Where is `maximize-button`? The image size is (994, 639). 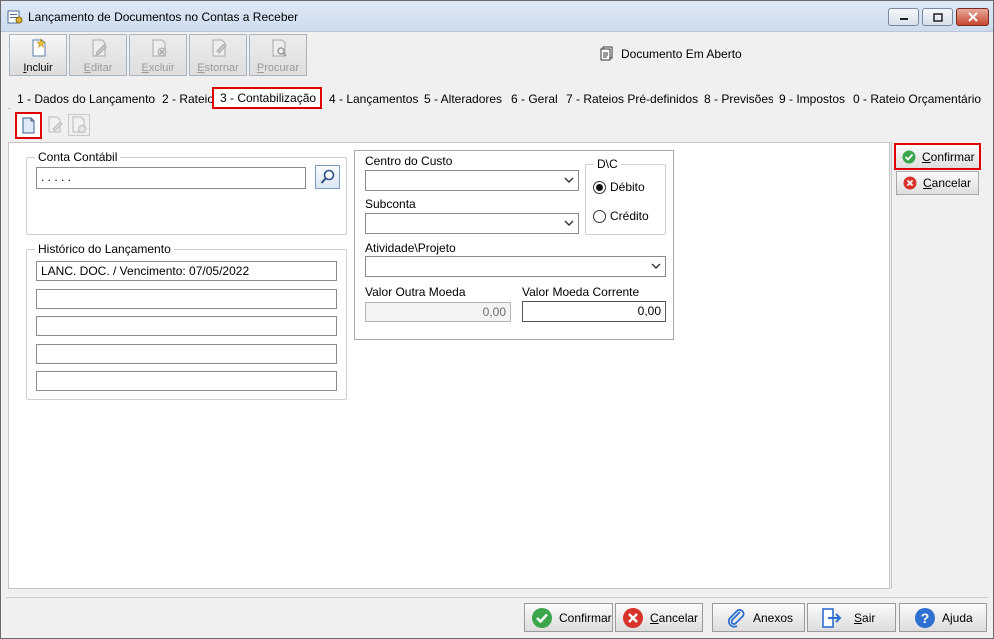 maximize-button is located at coordinates (937, 17).